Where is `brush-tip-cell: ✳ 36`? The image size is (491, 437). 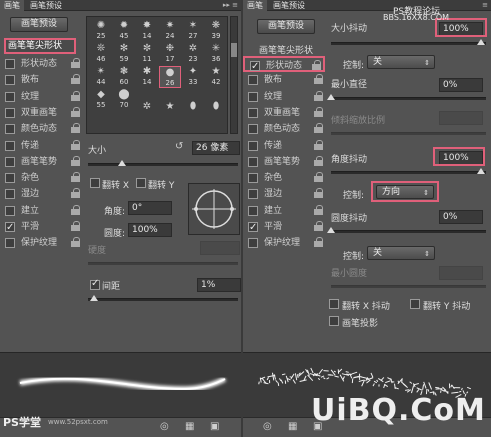 brush-tip-cell: ✳ 36 is located at coordinates (216, 54).